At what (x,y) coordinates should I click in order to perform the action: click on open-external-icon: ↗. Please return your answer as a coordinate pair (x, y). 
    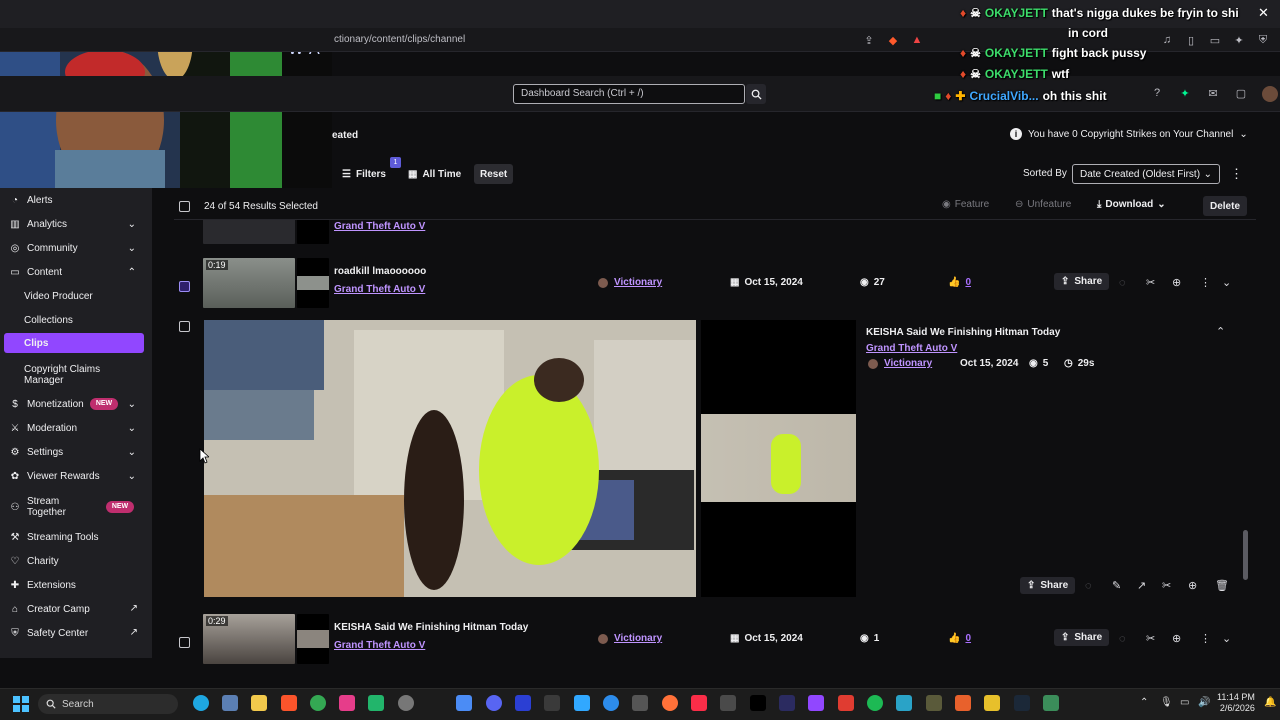
    Looking at the image, I should click on (1141, 585).